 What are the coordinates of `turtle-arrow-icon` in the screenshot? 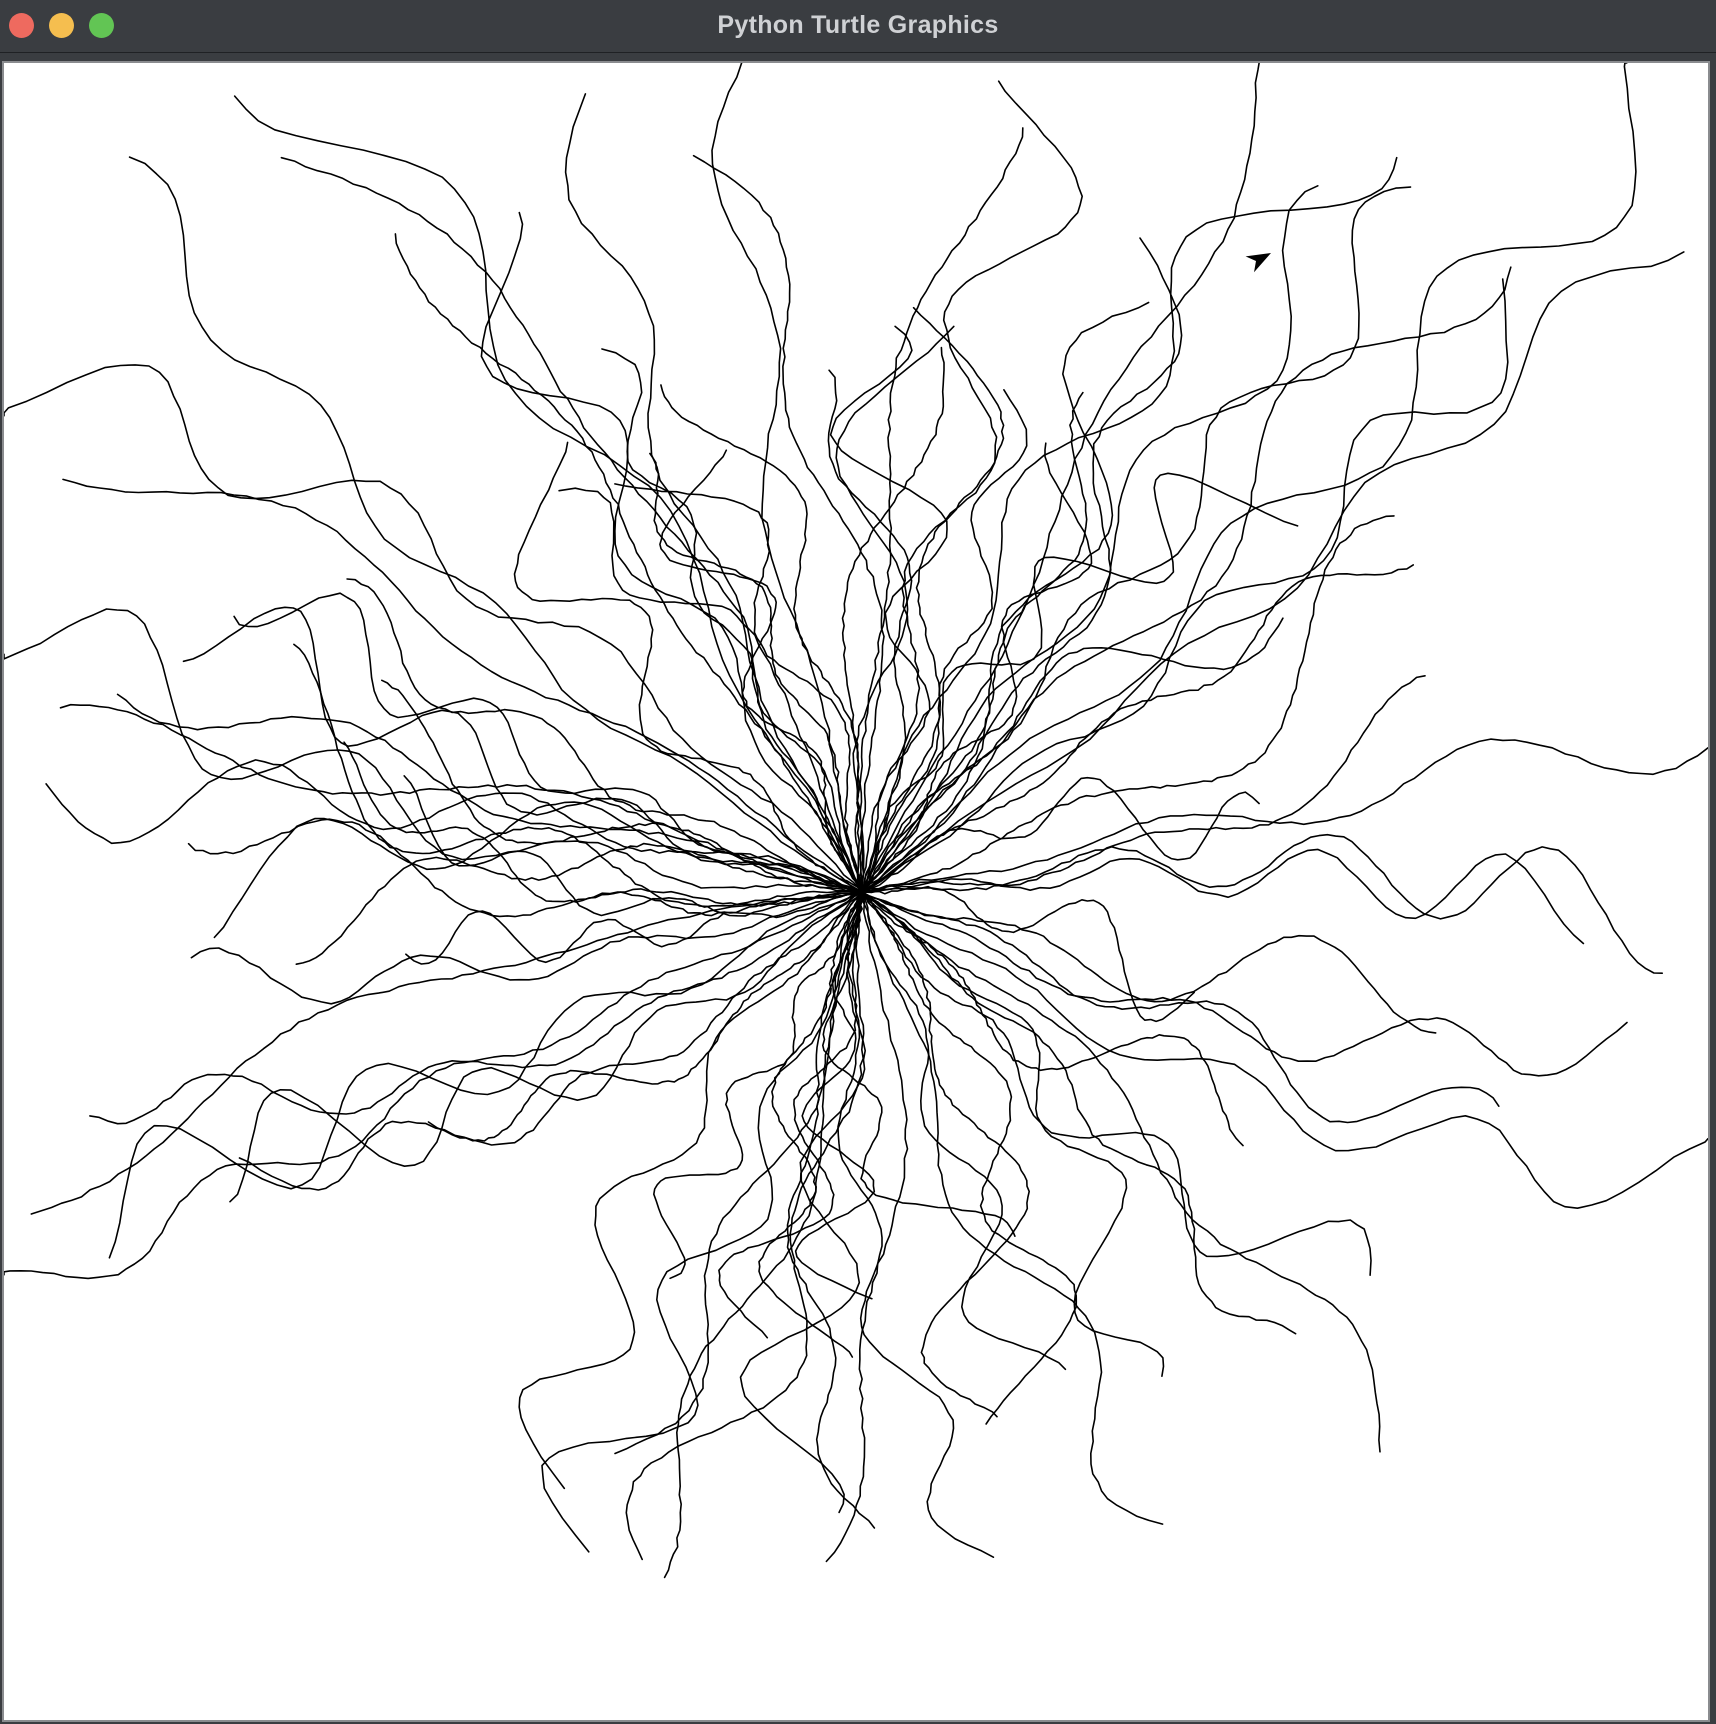 It's located at (1258, 263).